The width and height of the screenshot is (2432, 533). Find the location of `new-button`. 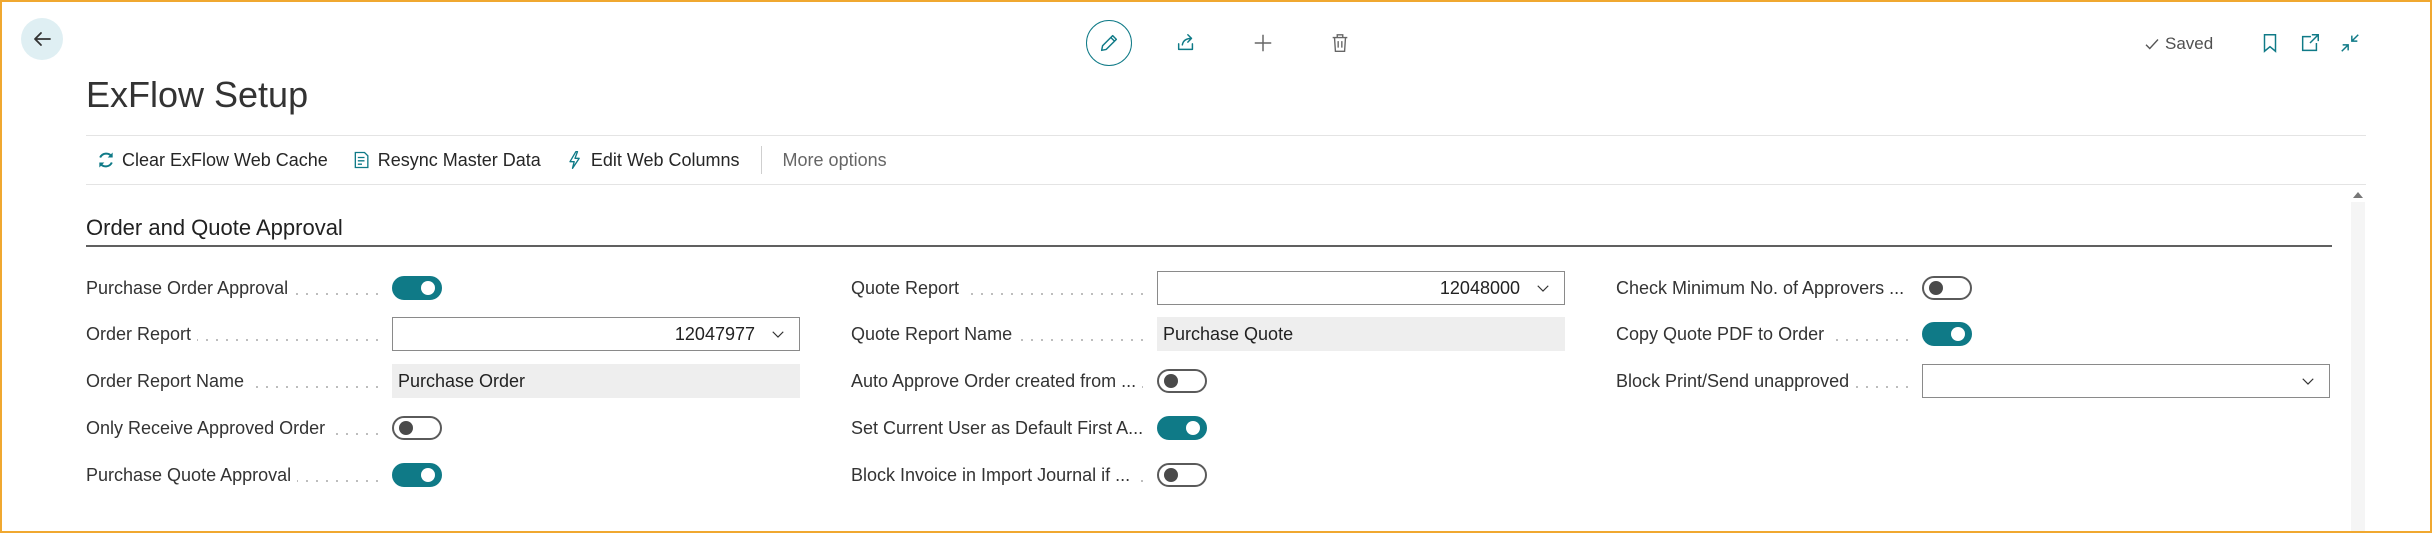

new-button is located at coordinates (1263, 43).